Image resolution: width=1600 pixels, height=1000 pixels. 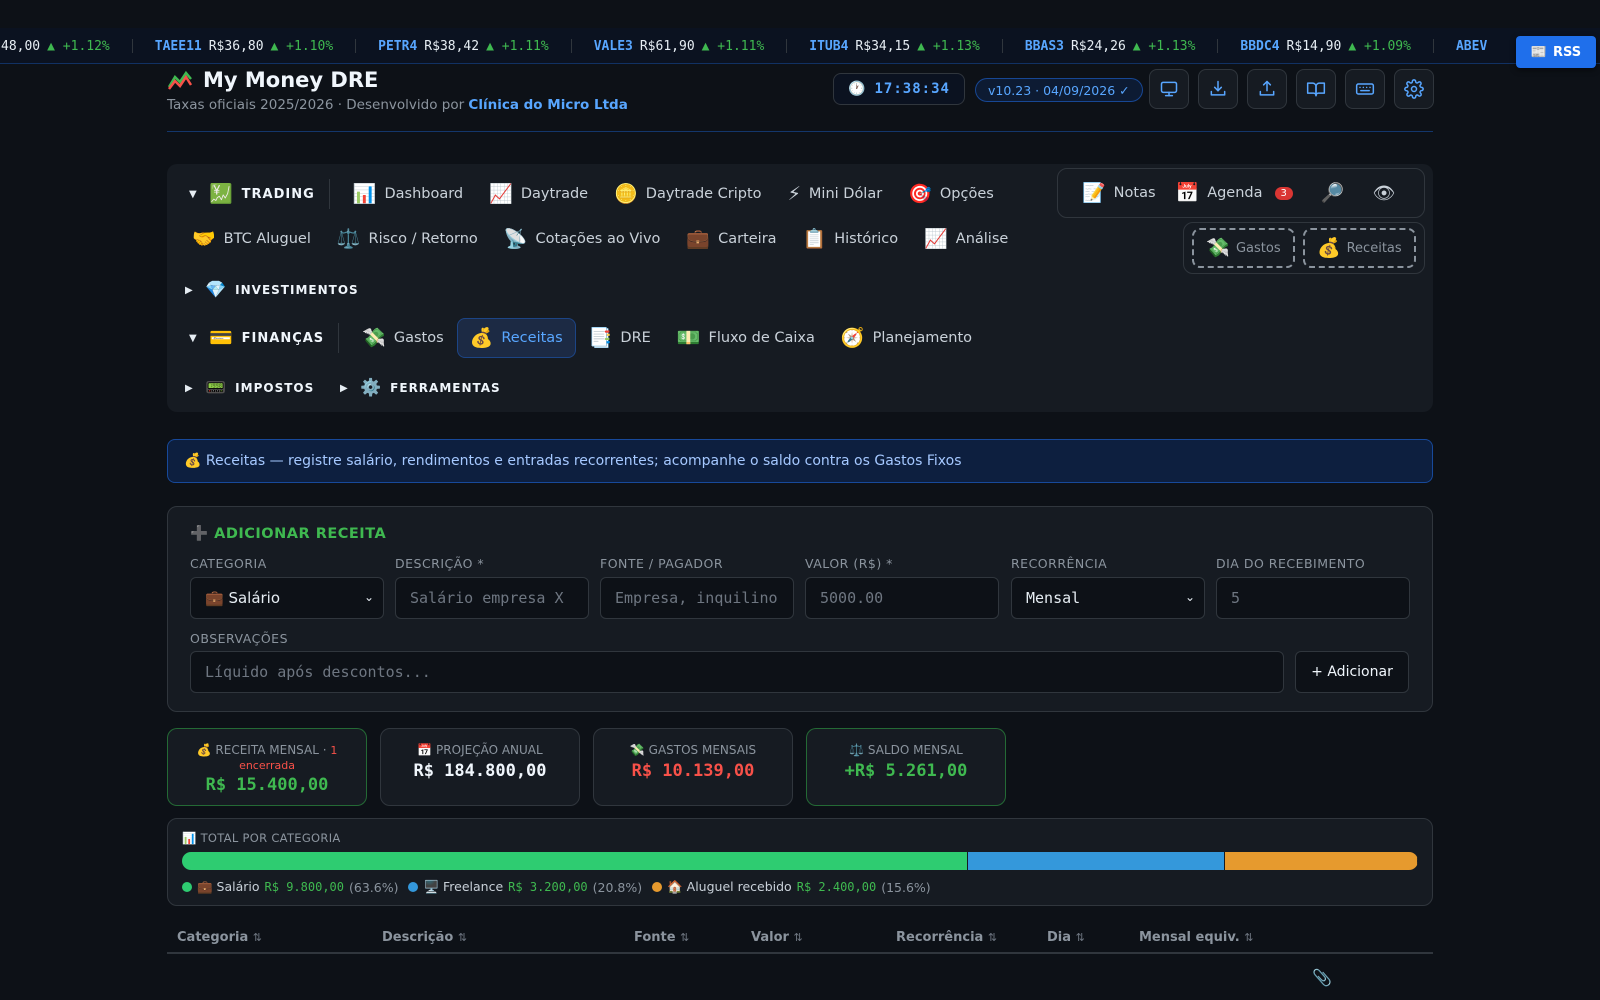 I want to click on group-toggle-trading: ▼ 💹 TRADING, so click(x=252, y=193).